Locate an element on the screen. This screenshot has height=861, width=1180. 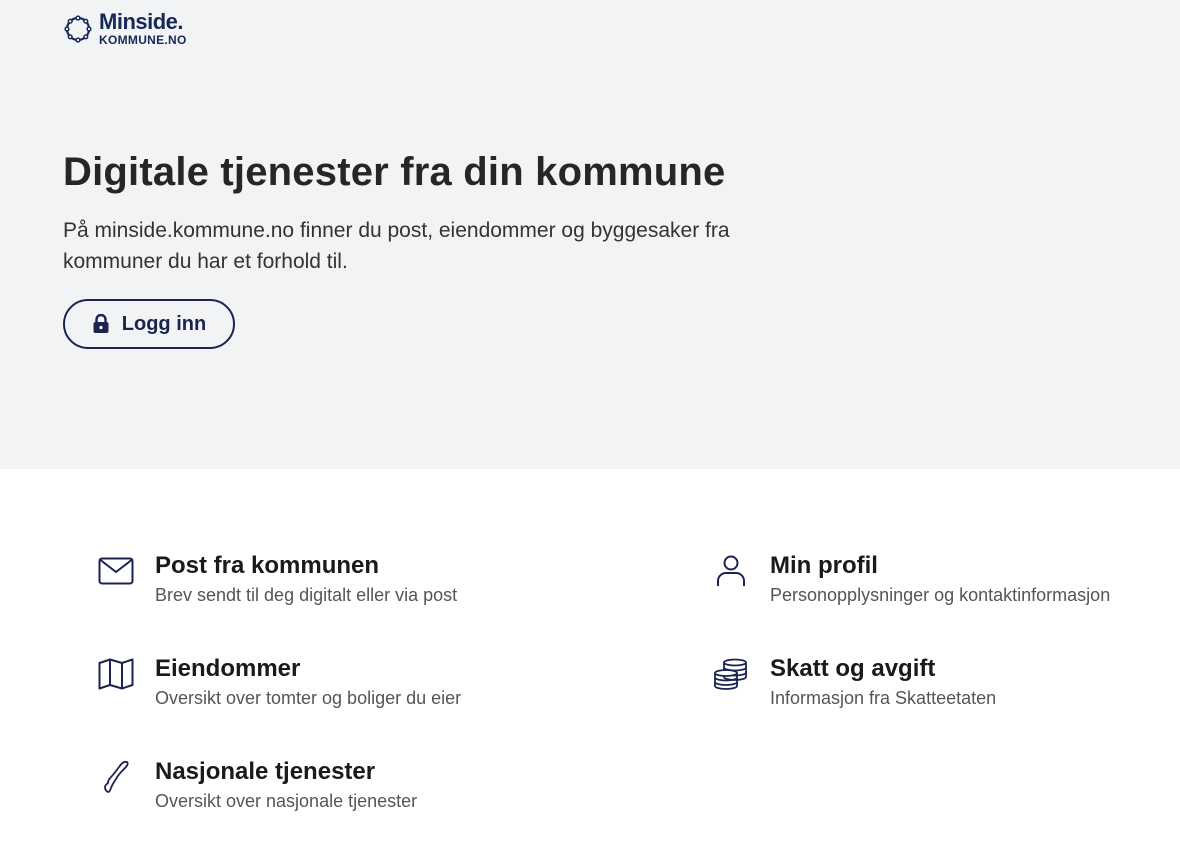
service-title: Skatt og avgift is located at coordinates (853, 668).